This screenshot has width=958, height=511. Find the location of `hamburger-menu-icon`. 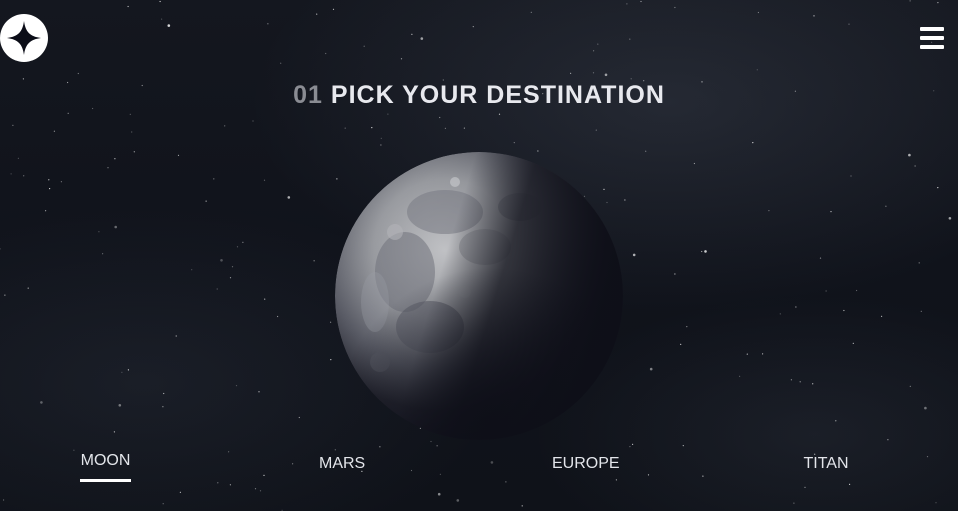

hamburger-menu-icon is located at coordinates (932, 38).